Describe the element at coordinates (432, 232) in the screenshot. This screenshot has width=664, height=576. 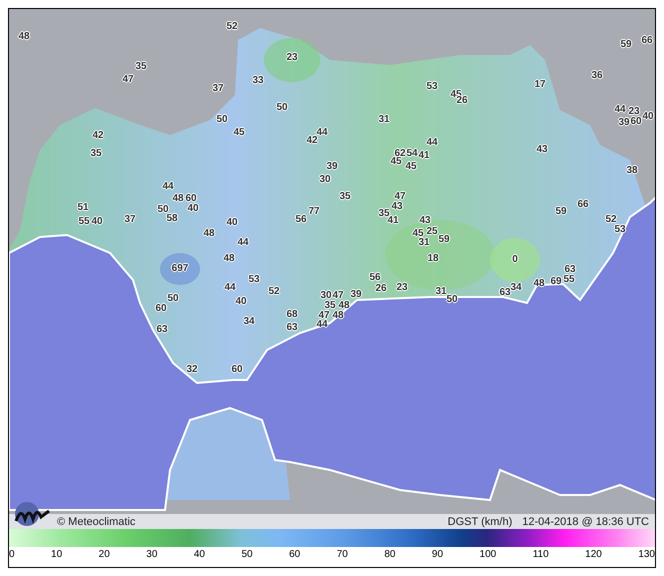
I see `wind-gust-reading: 25` at that location.